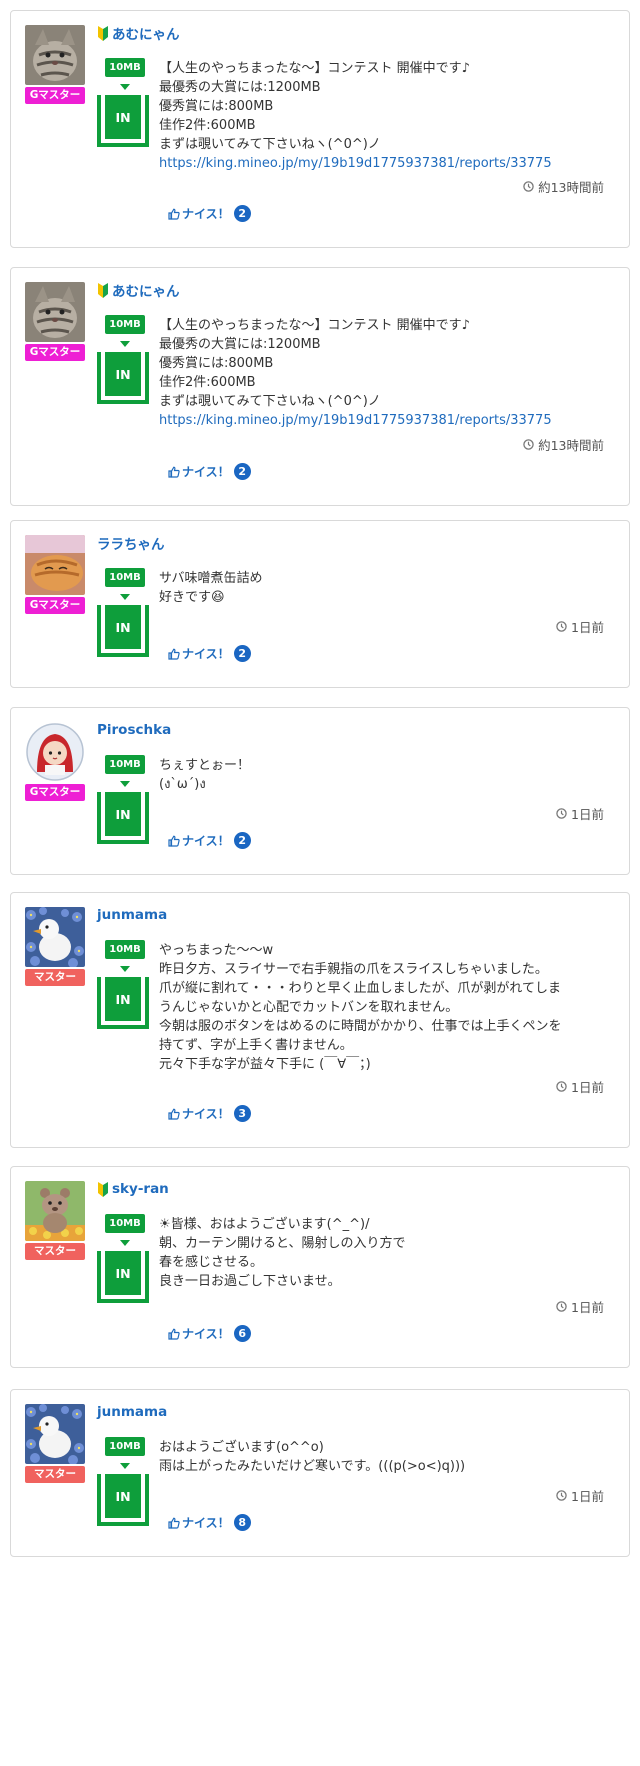 This screenshot has height=1766, width=640. Describe the element at coordinates (103, 290) in the screenshot. I see `beginner-mark-icon` at that location.